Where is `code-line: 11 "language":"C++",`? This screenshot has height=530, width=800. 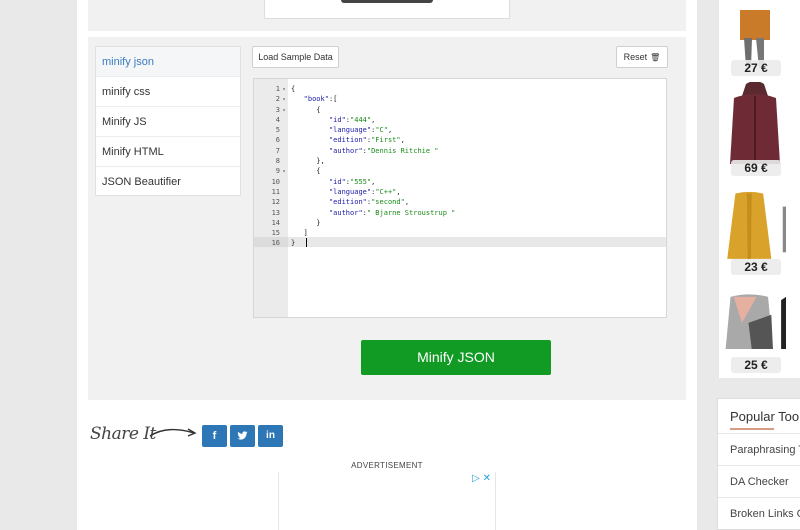 code-line: 11 "language":"C++", is located at coordinates (327, 192).